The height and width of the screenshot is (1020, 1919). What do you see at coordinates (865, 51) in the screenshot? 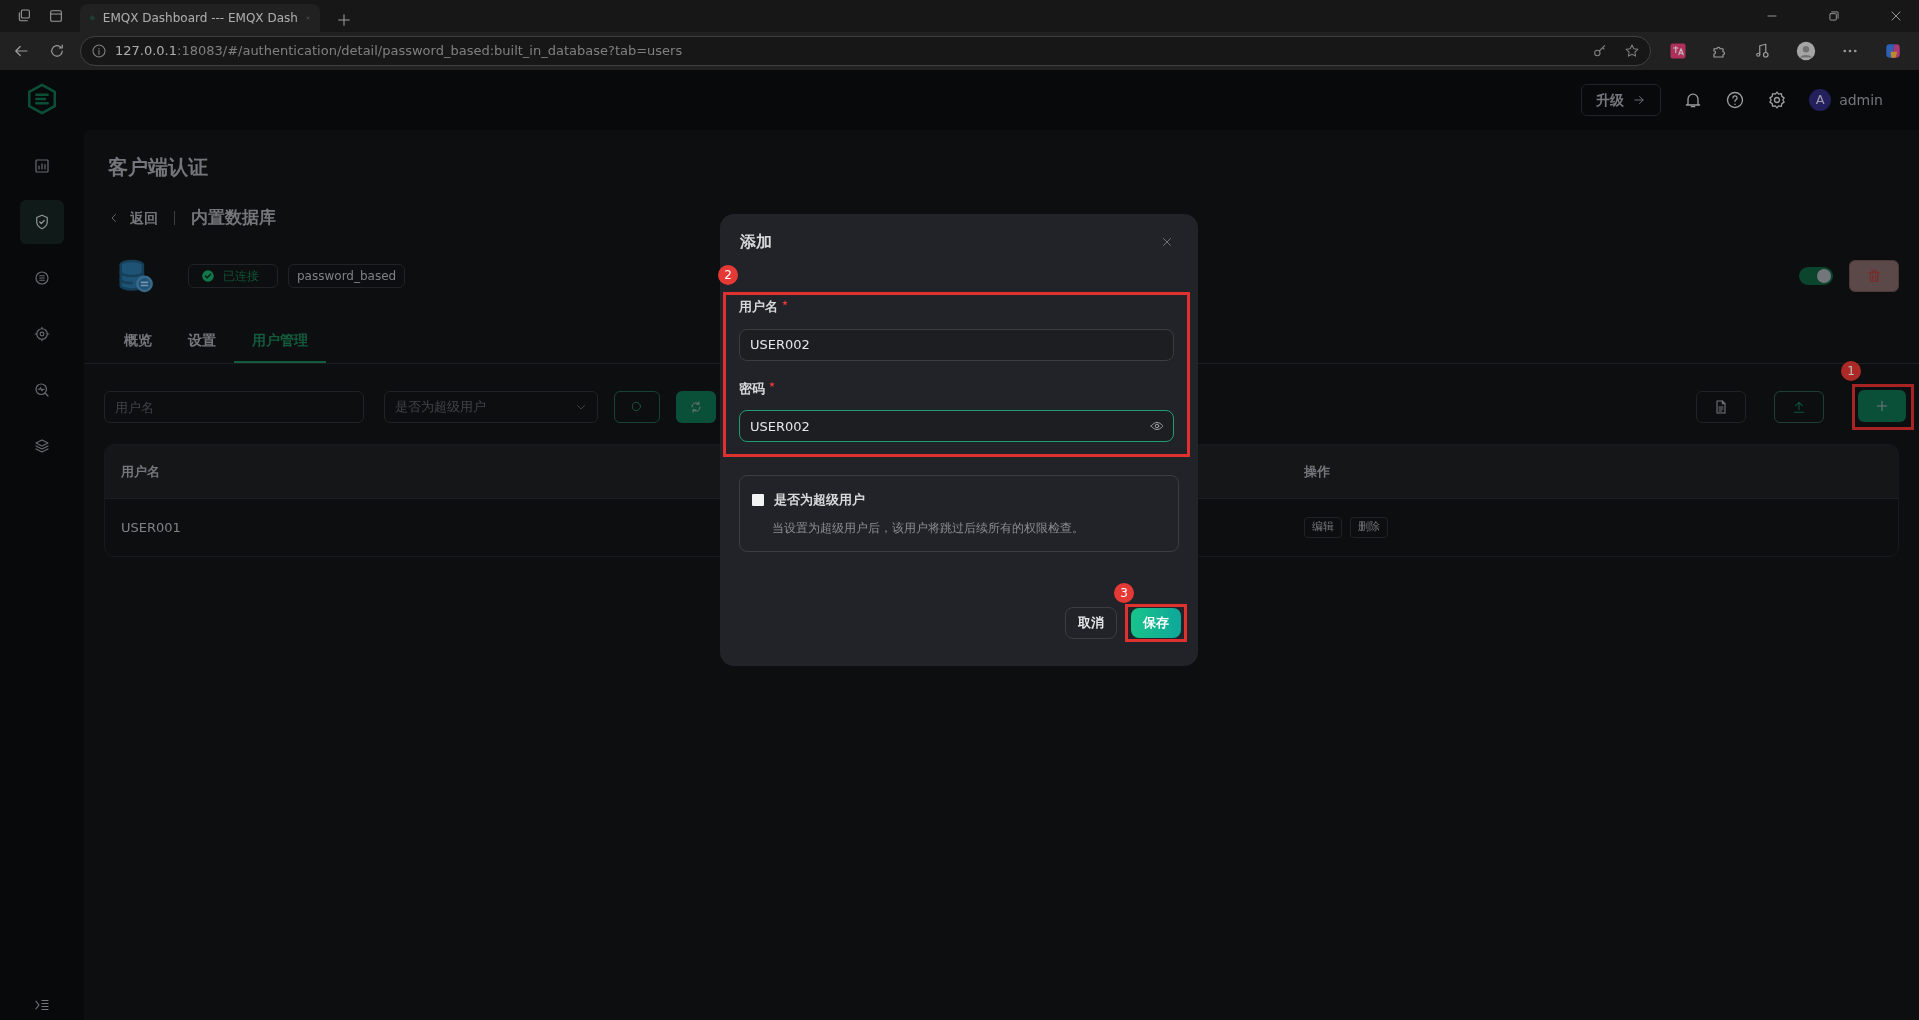
I see `address-bar: 127.0.0.1:18083/#/authentication/detail/password_based:built_in_database?tab=users` at bounding box center [865, 51].